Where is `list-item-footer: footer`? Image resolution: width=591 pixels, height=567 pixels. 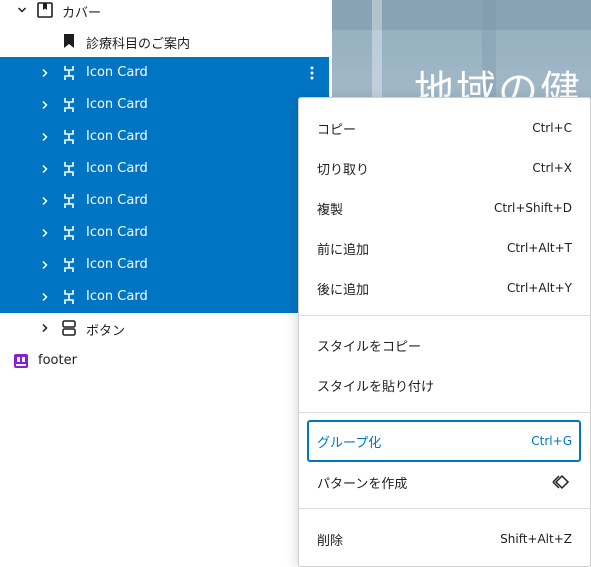 list-item-footer: footer is located at coordinates (164, 361).